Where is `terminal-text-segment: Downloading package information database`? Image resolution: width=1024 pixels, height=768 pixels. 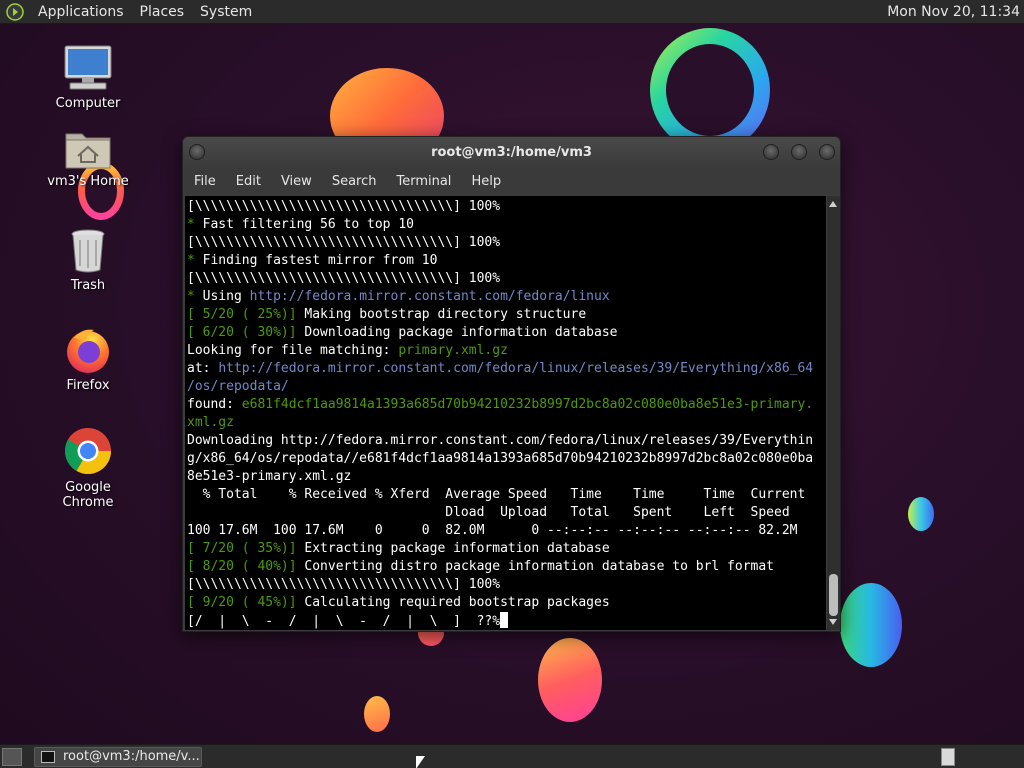
terminal-text-segment: Downloading package information database is located at coordinates (461, 332).